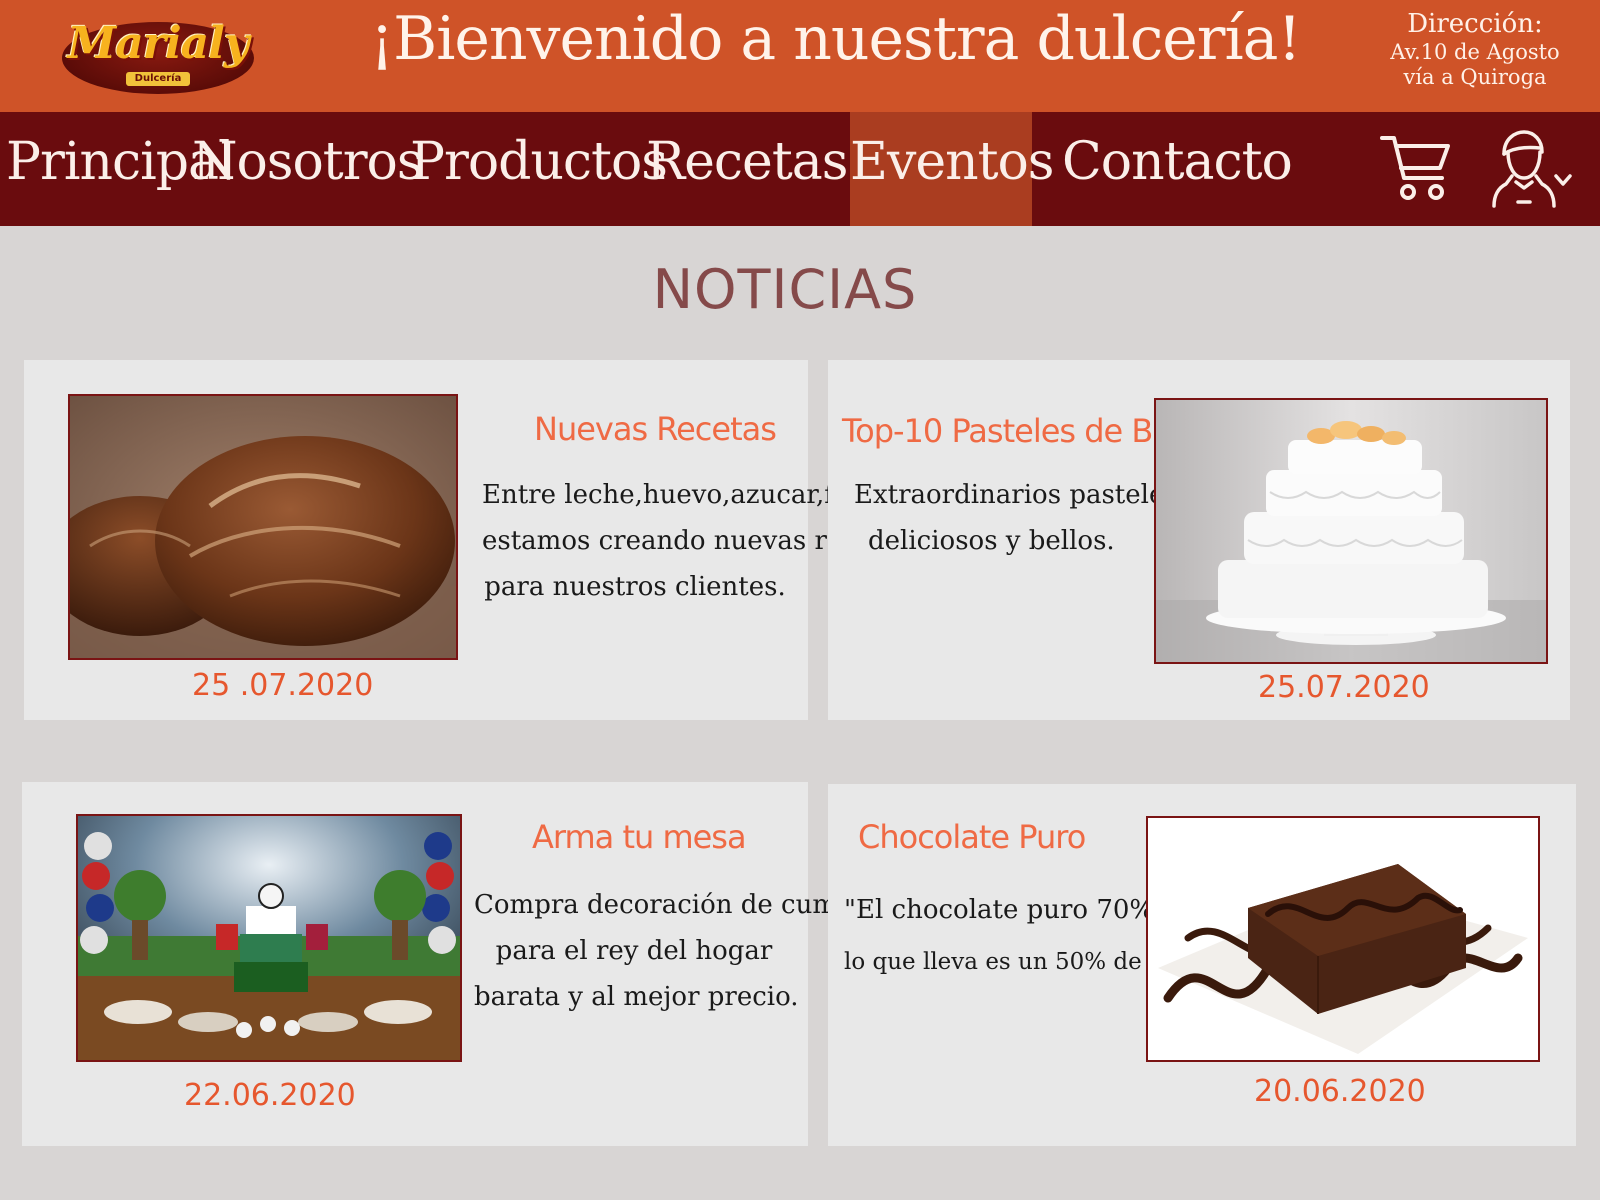 Image resolution: width=1600 pixels, height=1200 pixels. I want to click on shopping-cart-icon, so click(1416, 167).